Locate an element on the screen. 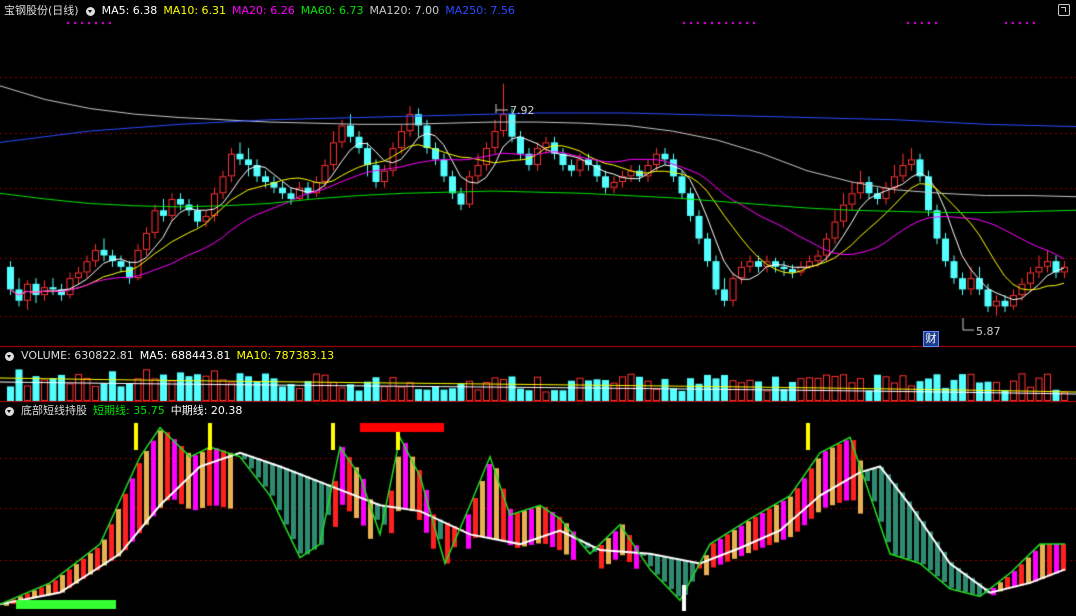  stock-title: 宝钢股份(日线) is located at coordinates (41, 10).